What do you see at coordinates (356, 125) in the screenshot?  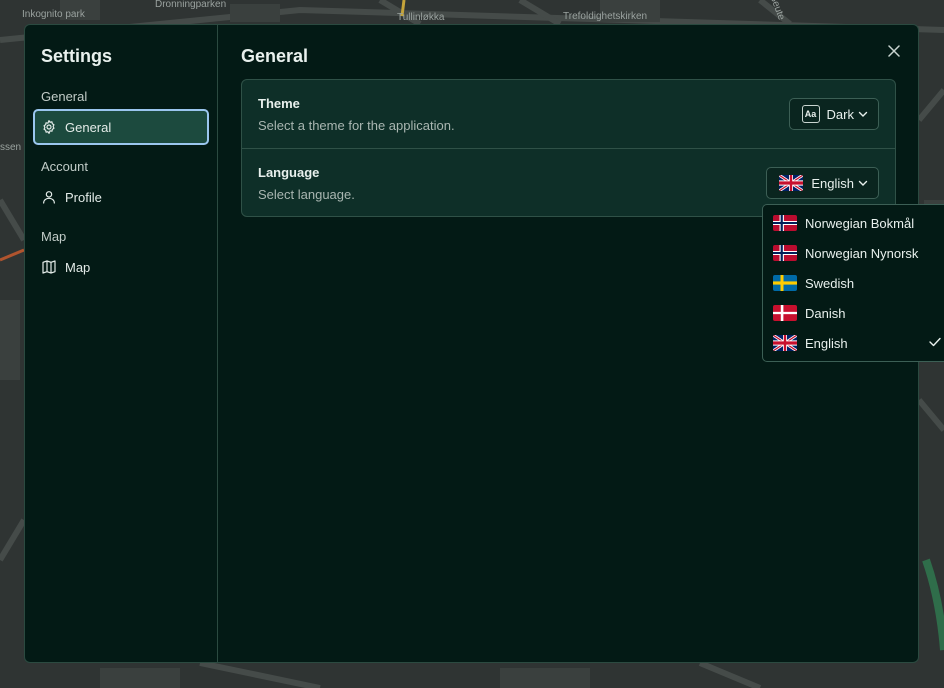 I see `theme-description: Select a theme for the application.` at bounding box center [356, 125].